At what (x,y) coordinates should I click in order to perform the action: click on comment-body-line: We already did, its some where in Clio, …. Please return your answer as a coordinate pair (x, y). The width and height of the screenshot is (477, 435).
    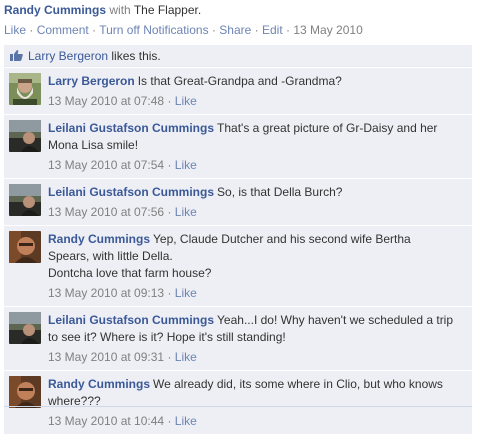
    Looking at the image, I should click on (298, 384).